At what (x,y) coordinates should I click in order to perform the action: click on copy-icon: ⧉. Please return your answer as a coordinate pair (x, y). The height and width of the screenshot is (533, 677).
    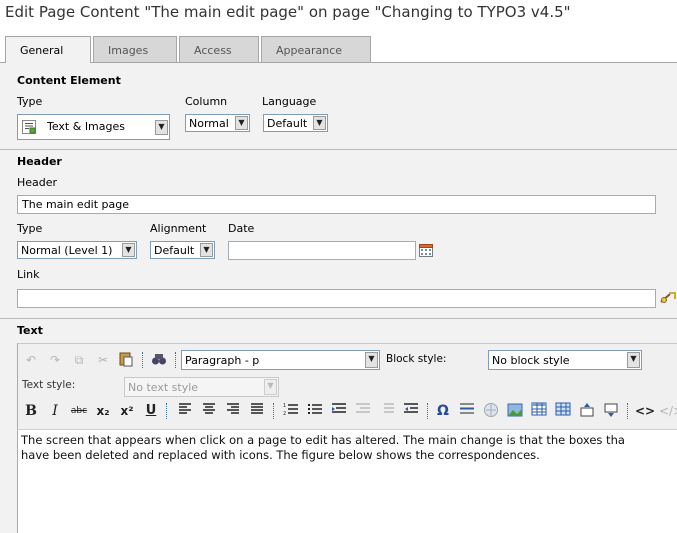
    Looking at the image, I should click on (79, 360).